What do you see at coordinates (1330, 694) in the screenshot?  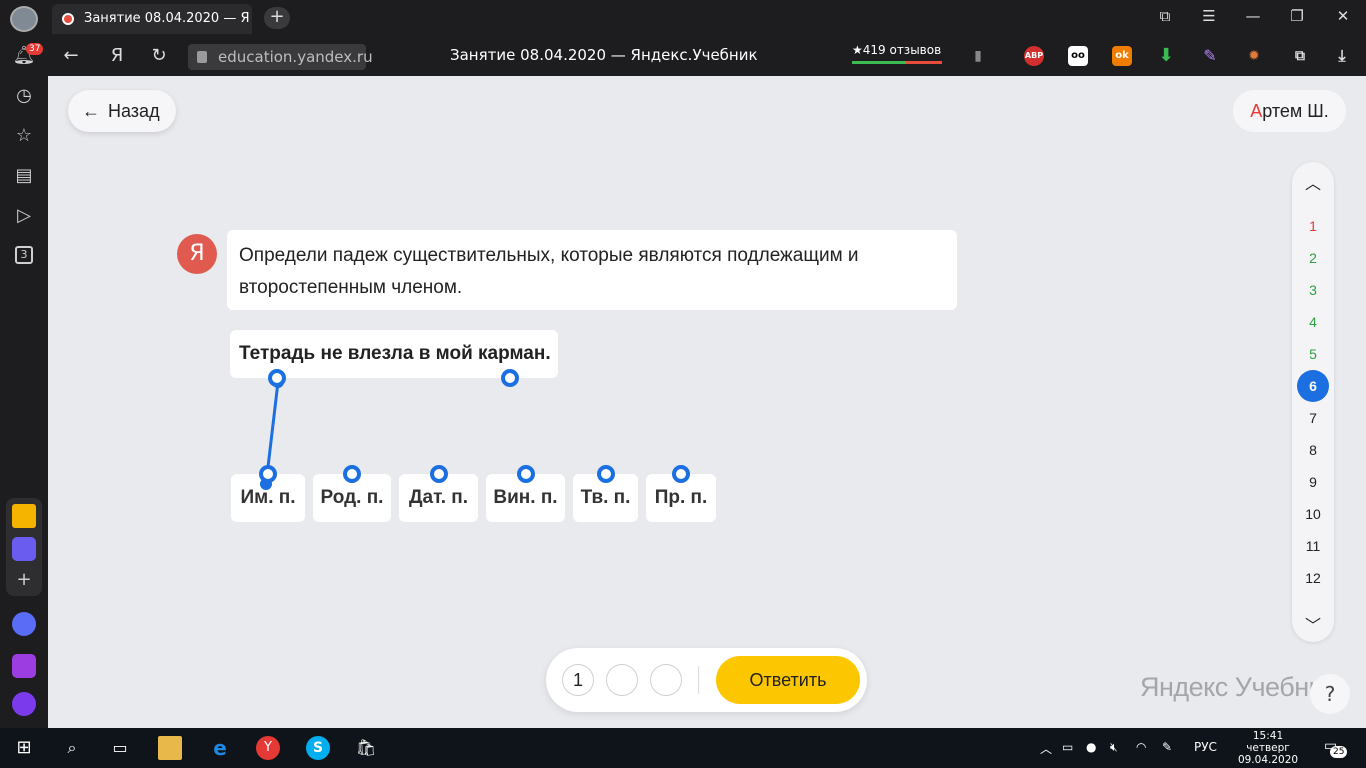 I see `help-button: ?` at bounding box center [1330, 694].